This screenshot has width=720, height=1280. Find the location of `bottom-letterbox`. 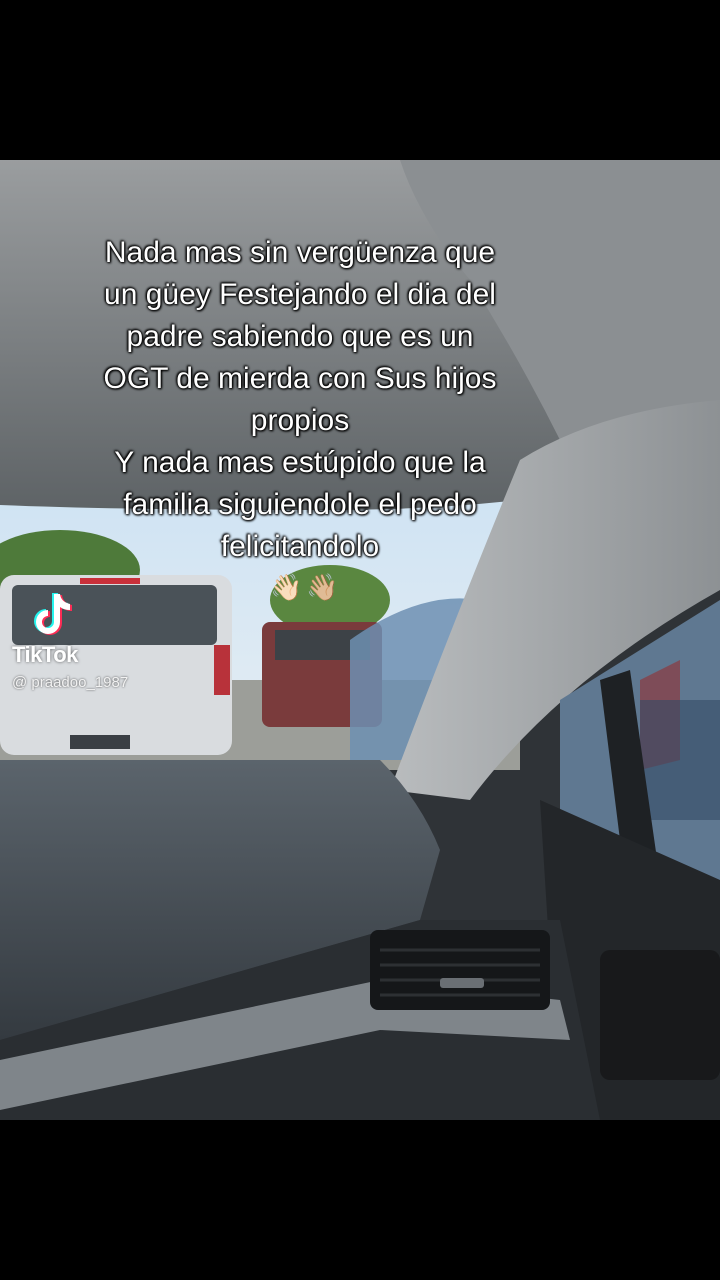

bottom-letterbox is located at coordinates (360, 1200).